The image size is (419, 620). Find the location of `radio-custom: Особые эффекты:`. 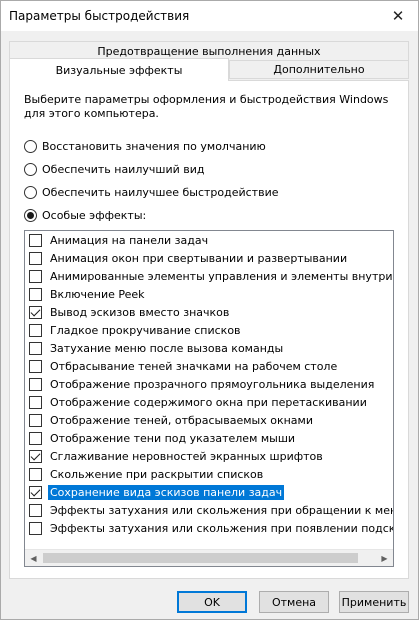

radio-custom: Особые эффекты: is located at coordinates (85, 215).